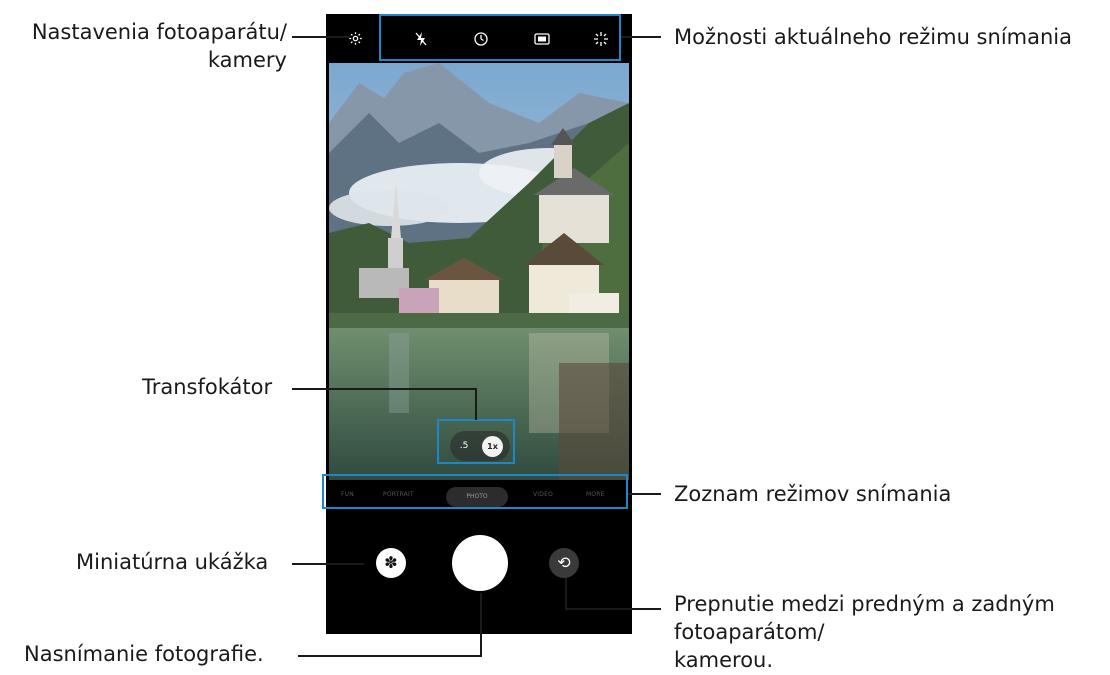 The height and width of the screenshot is (675, 1110). I want to click on callout-line-options, so click(641, 37).